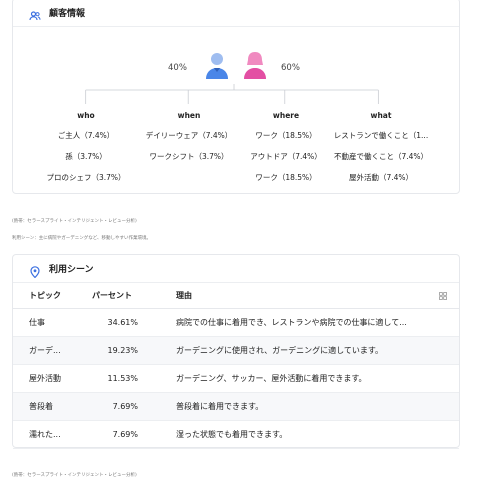 Image resolution: width=504 pixels, height=488 pixels. Describe the element at coordinates (236, 13) in the screenshot. I see `customer-info-header: 顧客情報` at that location.